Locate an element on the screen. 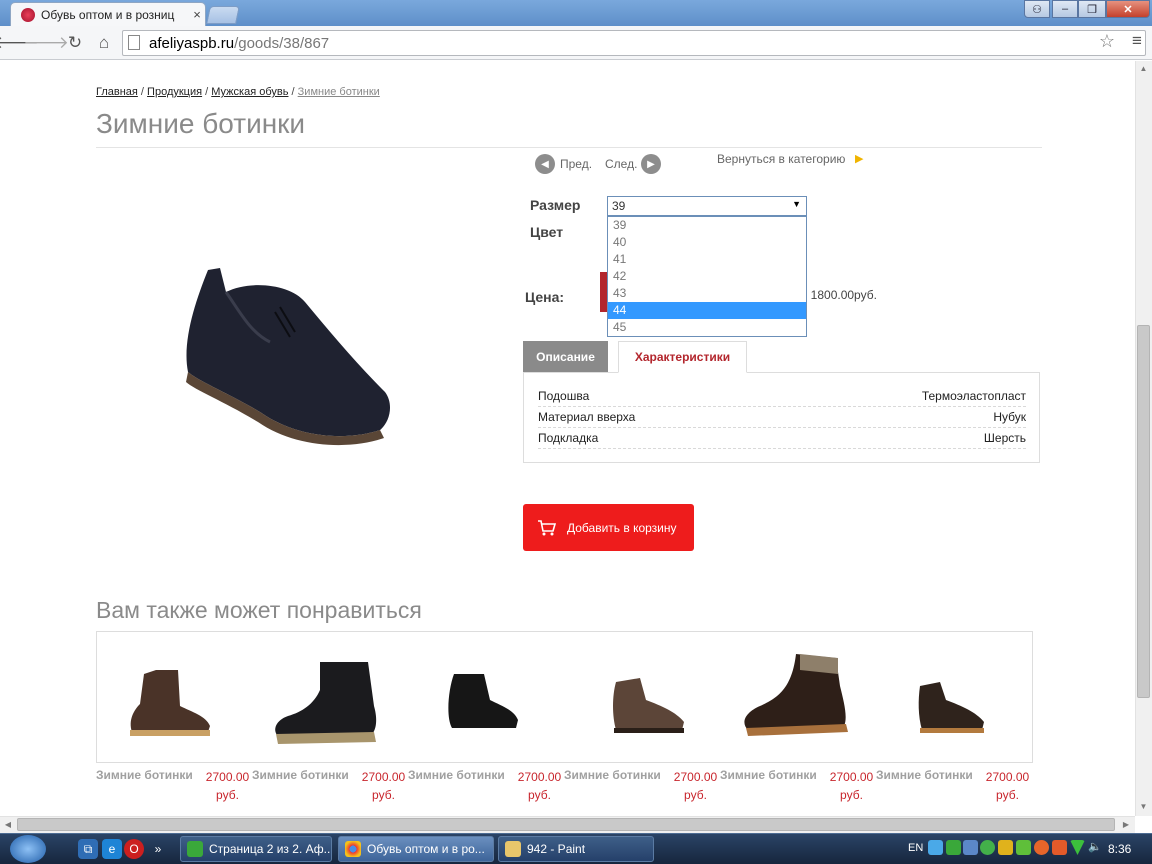  tab-title: Обувь оптом и в розниц is located at coordinates (108, 14).